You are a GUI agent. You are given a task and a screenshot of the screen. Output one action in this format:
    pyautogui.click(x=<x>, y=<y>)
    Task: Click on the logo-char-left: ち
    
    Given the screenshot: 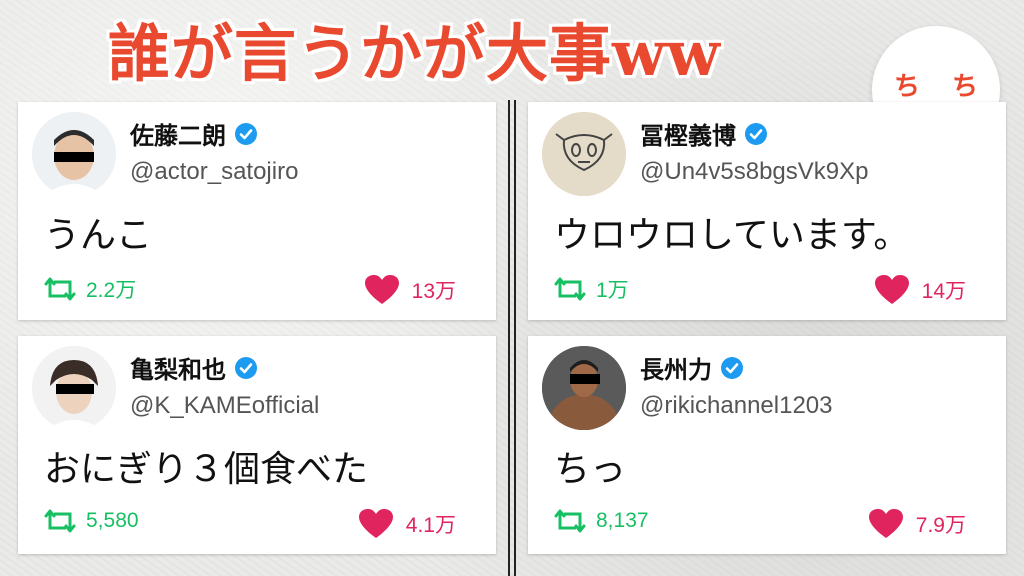 What is the action you would take?
    pyautogui.click(x=907, y=87)
    